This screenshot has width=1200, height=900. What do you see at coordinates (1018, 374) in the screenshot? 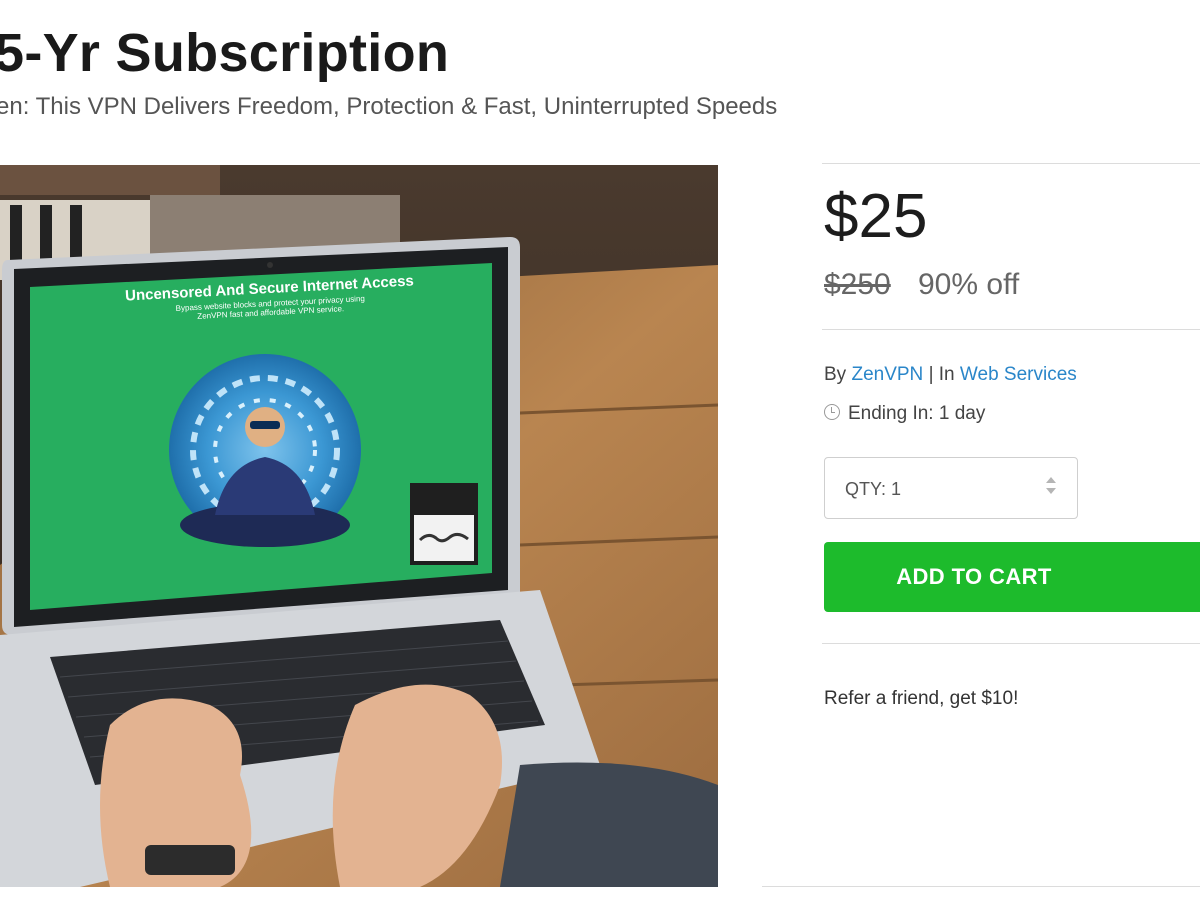
I see `category-link: Web Services` at bounding box center [1018, 374].